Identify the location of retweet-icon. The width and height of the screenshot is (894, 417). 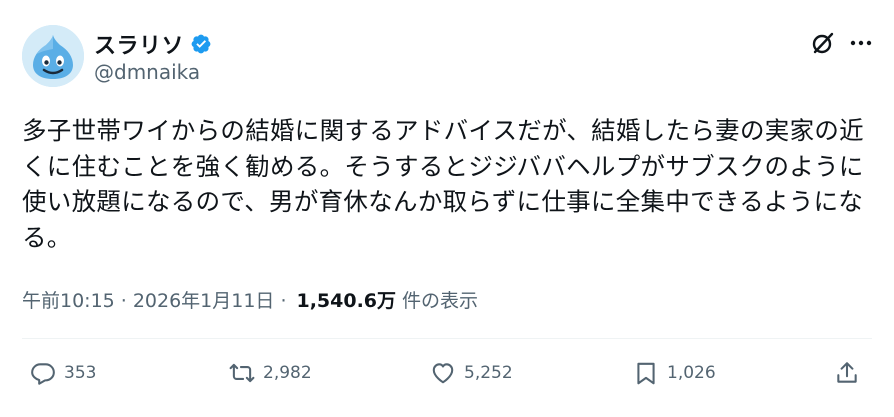
(242, 373).